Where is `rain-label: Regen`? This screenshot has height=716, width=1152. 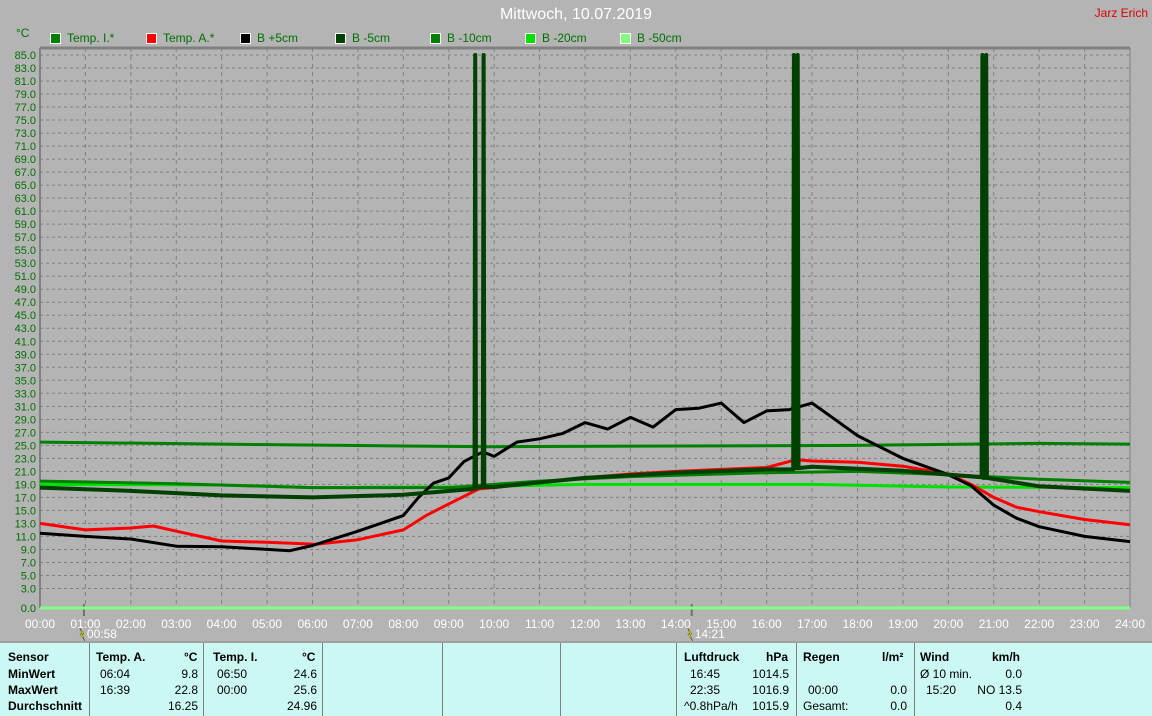
rain-label: Regen is located at coordinates (821, 657).